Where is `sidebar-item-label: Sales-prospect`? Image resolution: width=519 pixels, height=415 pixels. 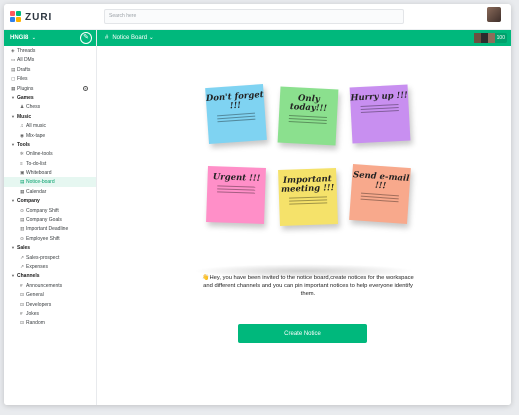 sidebar-item-label: Sales-prospect is located at coordinates (43, 257).